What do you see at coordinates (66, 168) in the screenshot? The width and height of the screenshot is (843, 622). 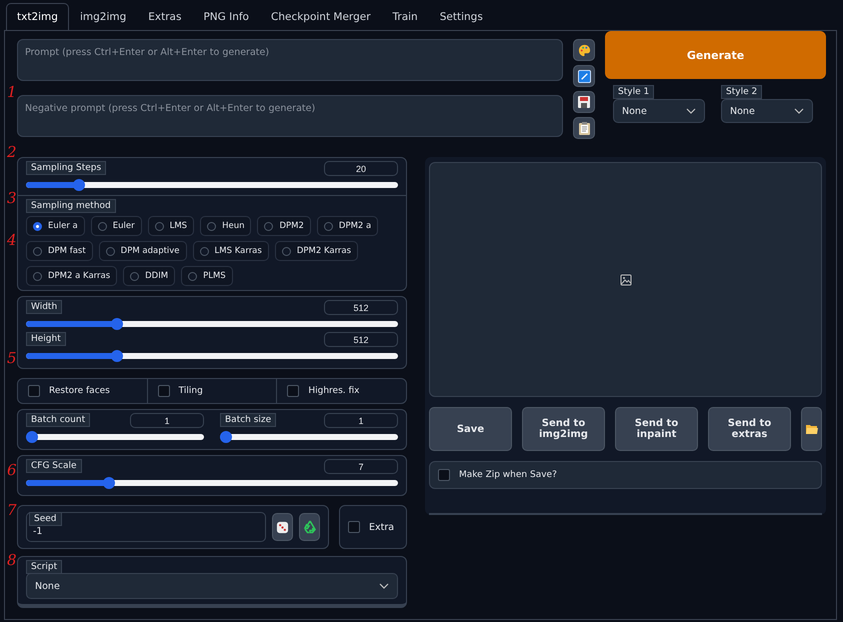 I see `slider-label: Sampling Steps` at bounding box center [66, 168].